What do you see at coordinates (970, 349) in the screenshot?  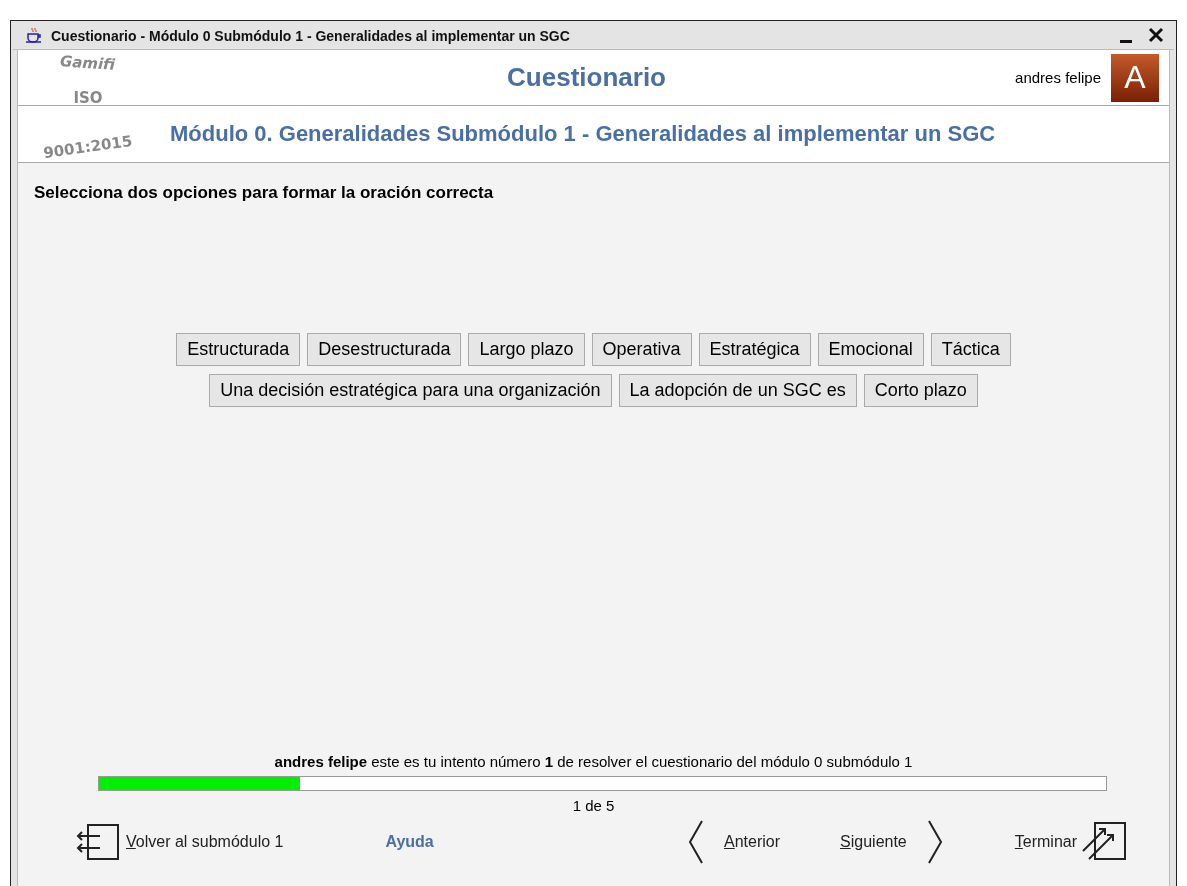 I see `option-button: Táctica` at bounding box center [970, 349].